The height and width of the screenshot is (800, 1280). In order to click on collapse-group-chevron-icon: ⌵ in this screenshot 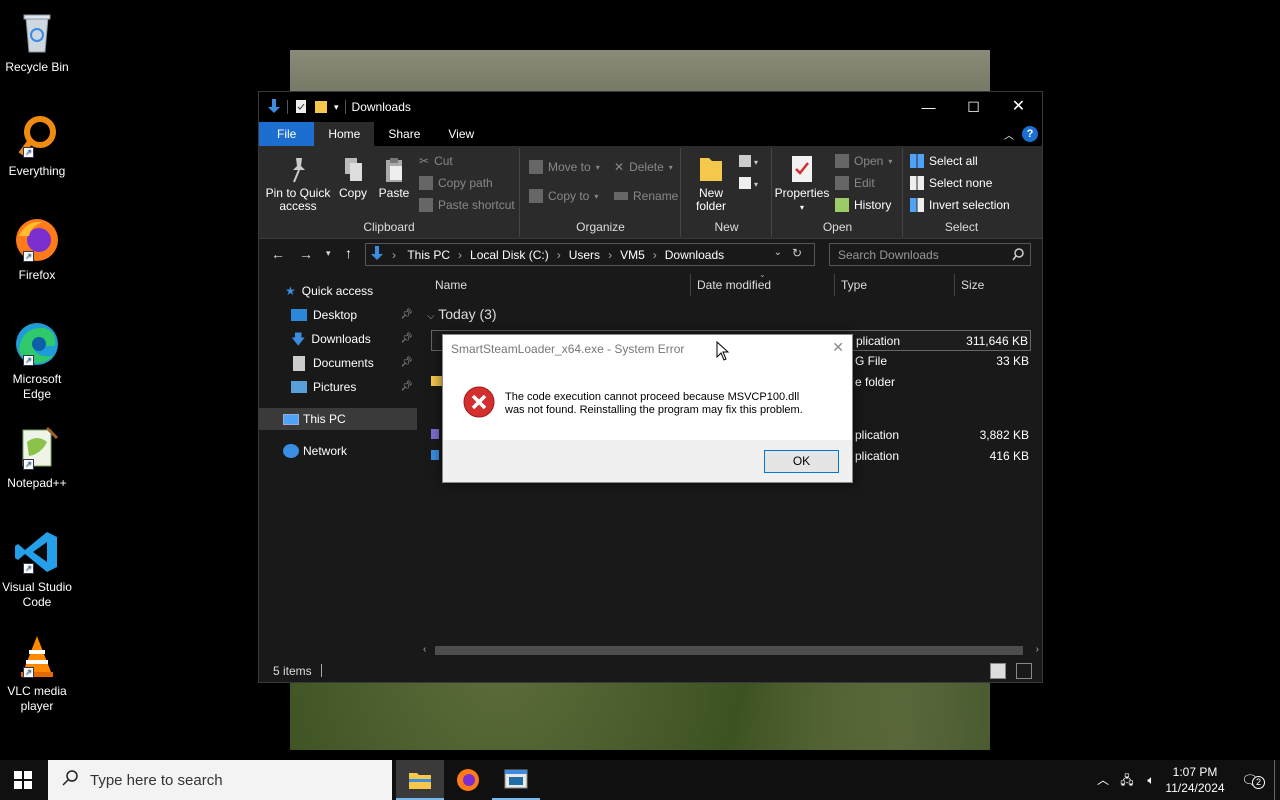, I will do `click(431, 316)`.